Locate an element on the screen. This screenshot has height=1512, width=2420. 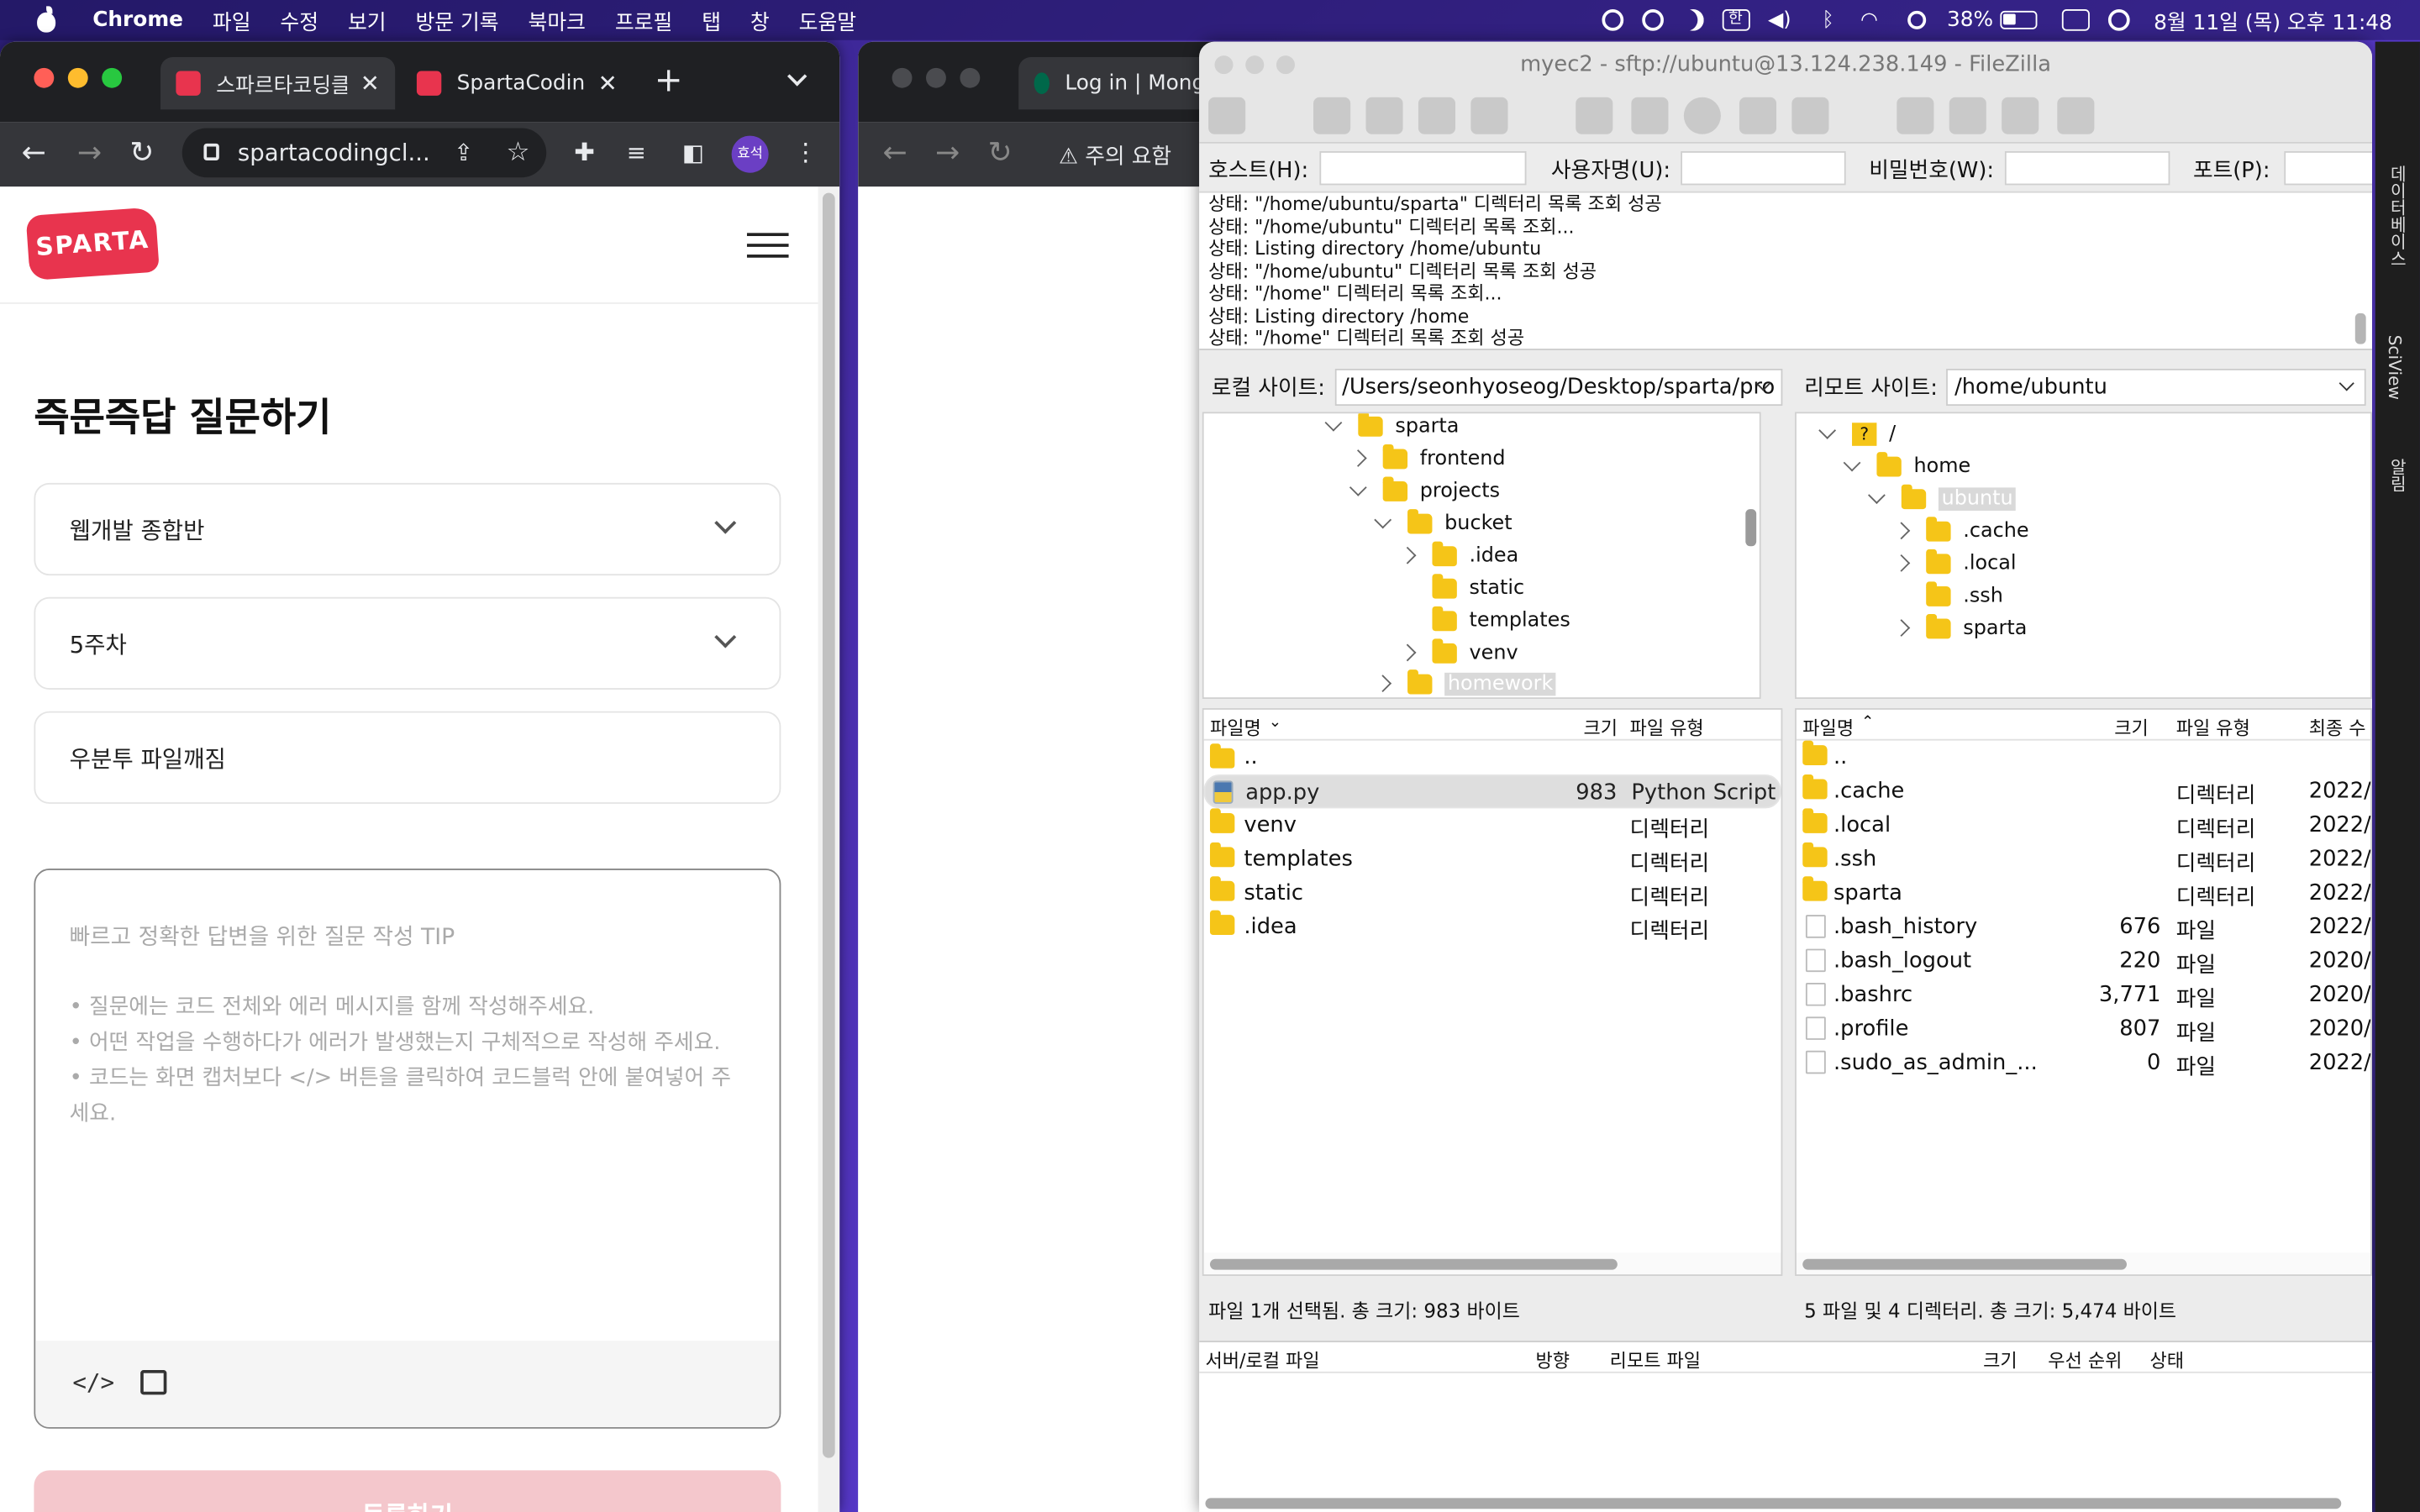
toggle-log-icon is located at coordinates (1332, 115).